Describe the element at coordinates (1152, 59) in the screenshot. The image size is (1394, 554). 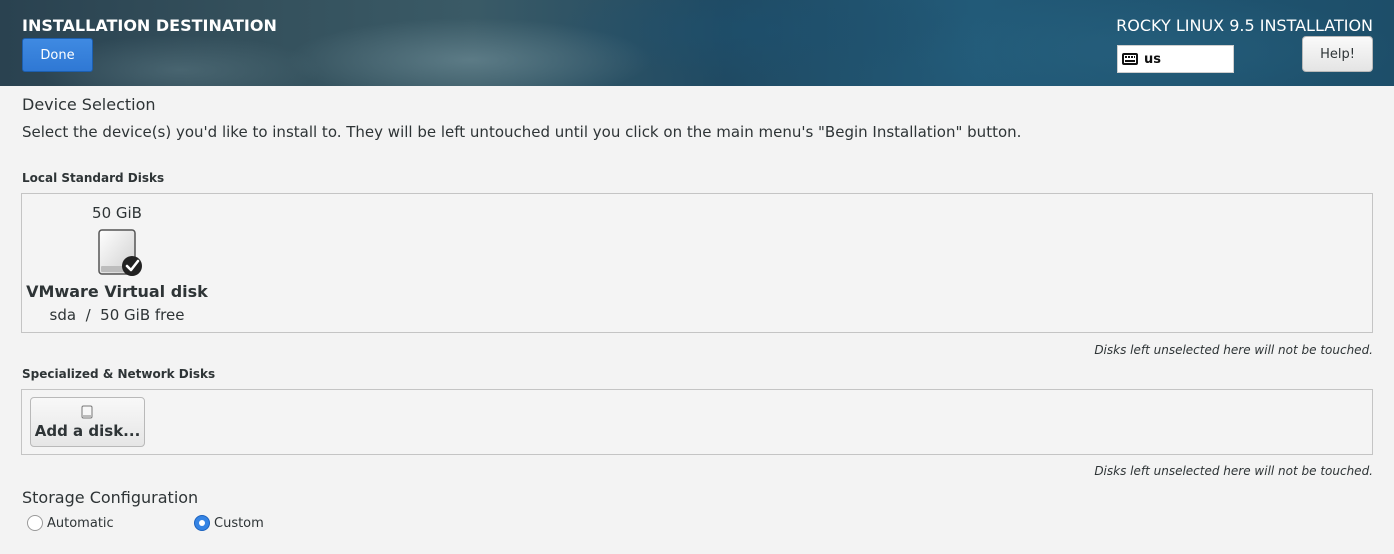
I see `keyboard-layout-label: us` at that location.